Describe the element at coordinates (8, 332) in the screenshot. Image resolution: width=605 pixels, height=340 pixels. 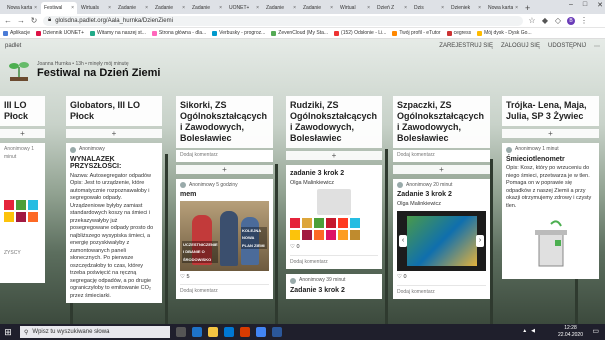
I see `windows-start-icon: ⊞` at that location.